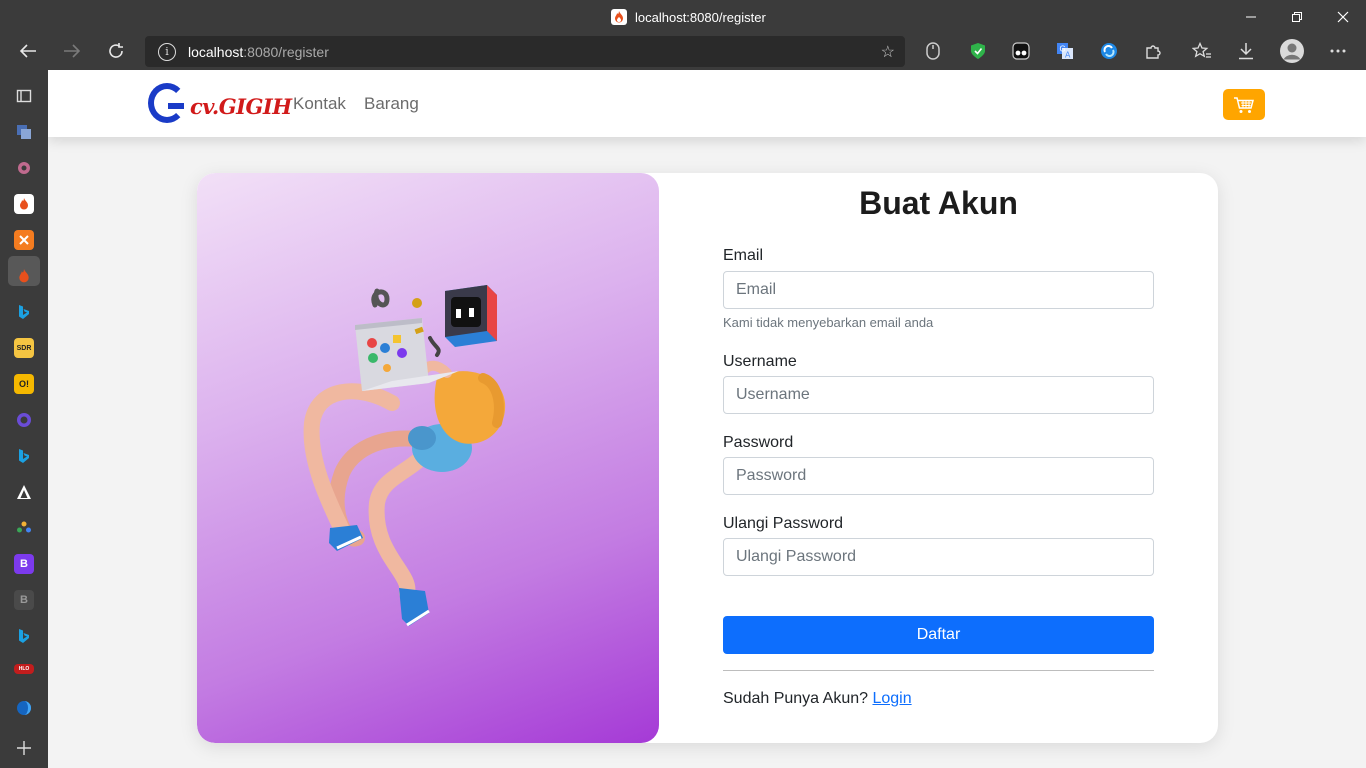 The height and width of the screenshot is (768, 1366). I want to click on close-icon, so click(1343, 16).